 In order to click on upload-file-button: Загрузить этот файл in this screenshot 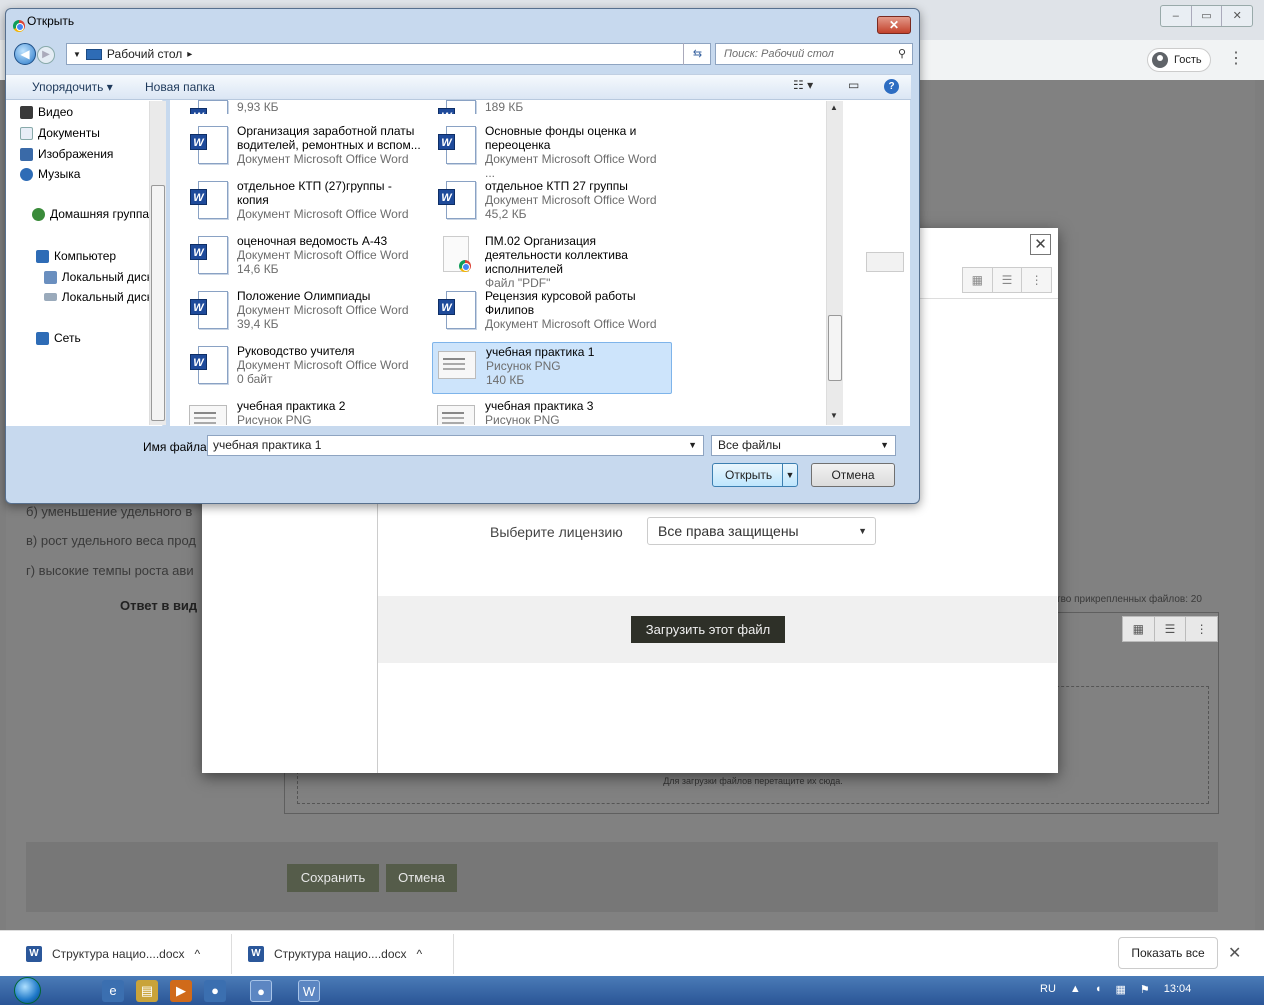, I will do `click(708, 629)`.